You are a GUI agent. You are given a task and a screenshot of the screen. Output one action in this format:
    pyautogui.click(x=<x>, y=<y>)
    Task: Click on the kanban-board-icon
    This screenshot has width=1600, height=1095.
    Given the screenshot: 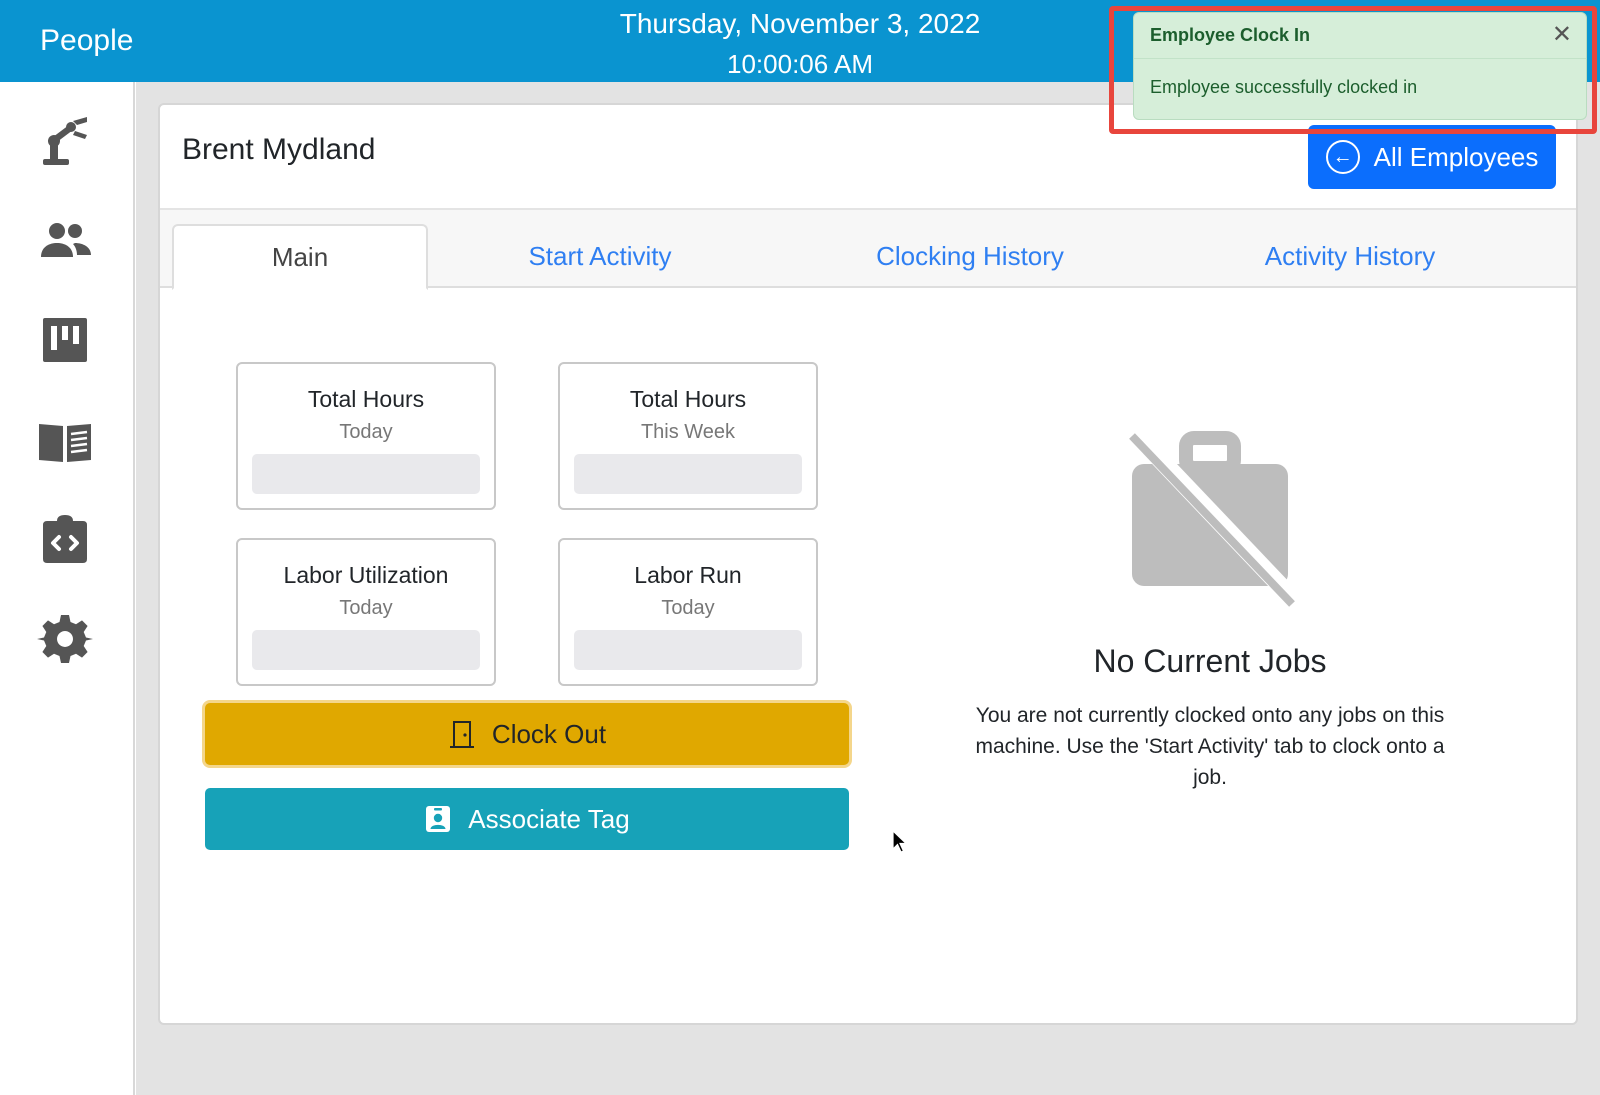 What is the action you would take?
    pyautogui.click(x=65, y=340)
    